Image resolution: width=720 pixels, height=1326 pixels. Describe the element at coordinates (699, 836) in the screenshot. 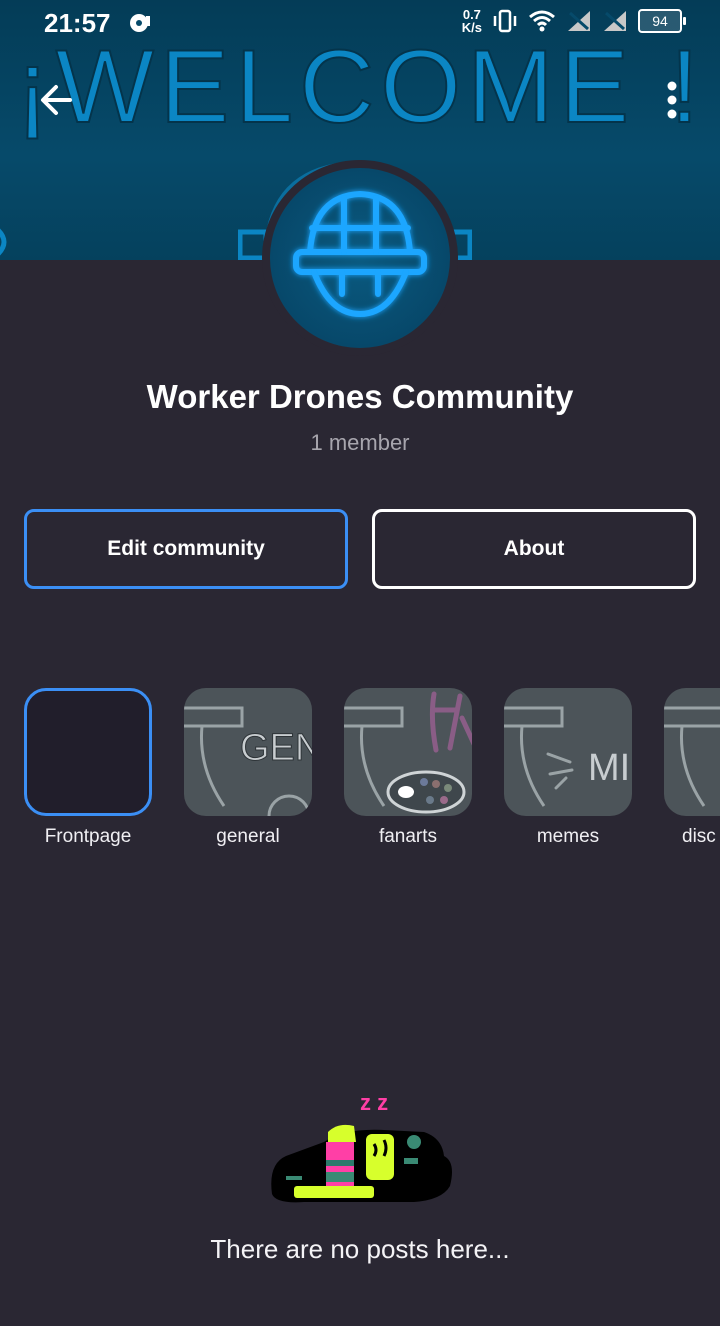

I see `channel-label: disc` at that location.